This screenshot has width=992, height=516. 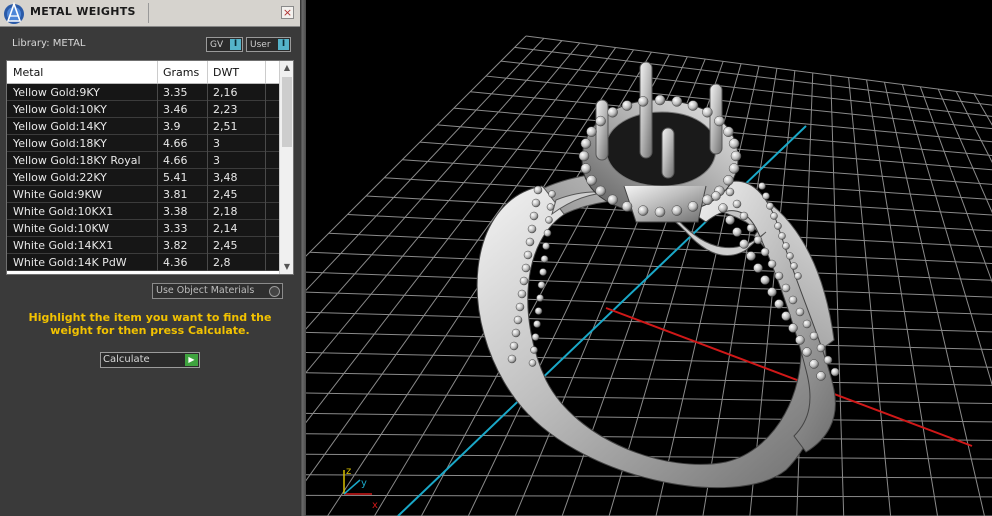 What do you see at coordinates (364, 483) in the screenshot?
I see `gizmo-y-label: y` at bounding box center [364, 483].